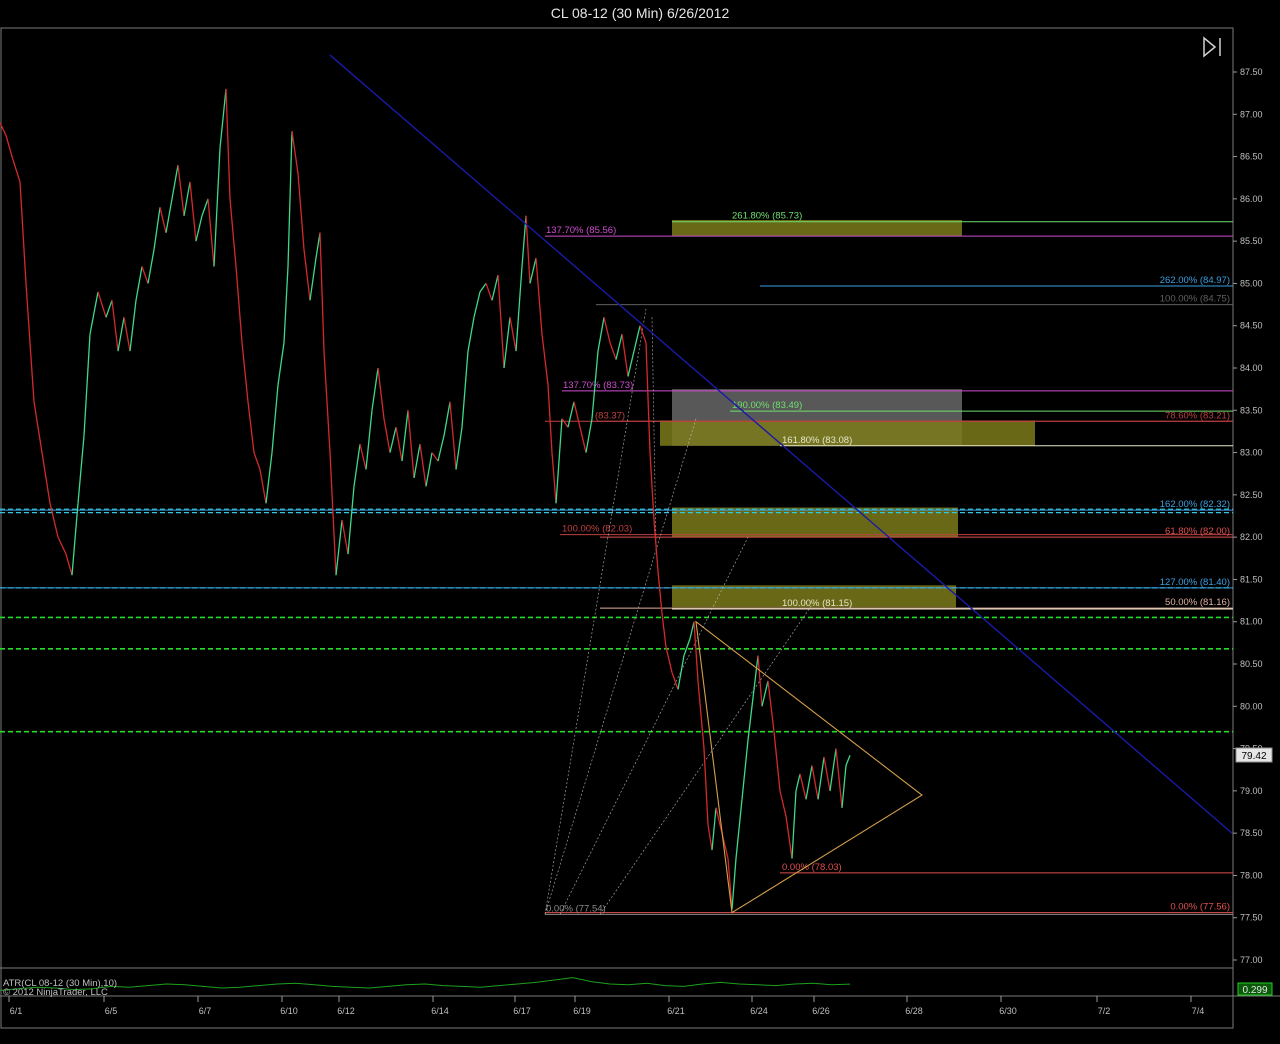 The height and width of the screenshot is (1044, 1280). Describe the element at coordinates (1195, 582) in the screenshot. I see `fib-level-label-12: 127.00% (81.40)` at that location.